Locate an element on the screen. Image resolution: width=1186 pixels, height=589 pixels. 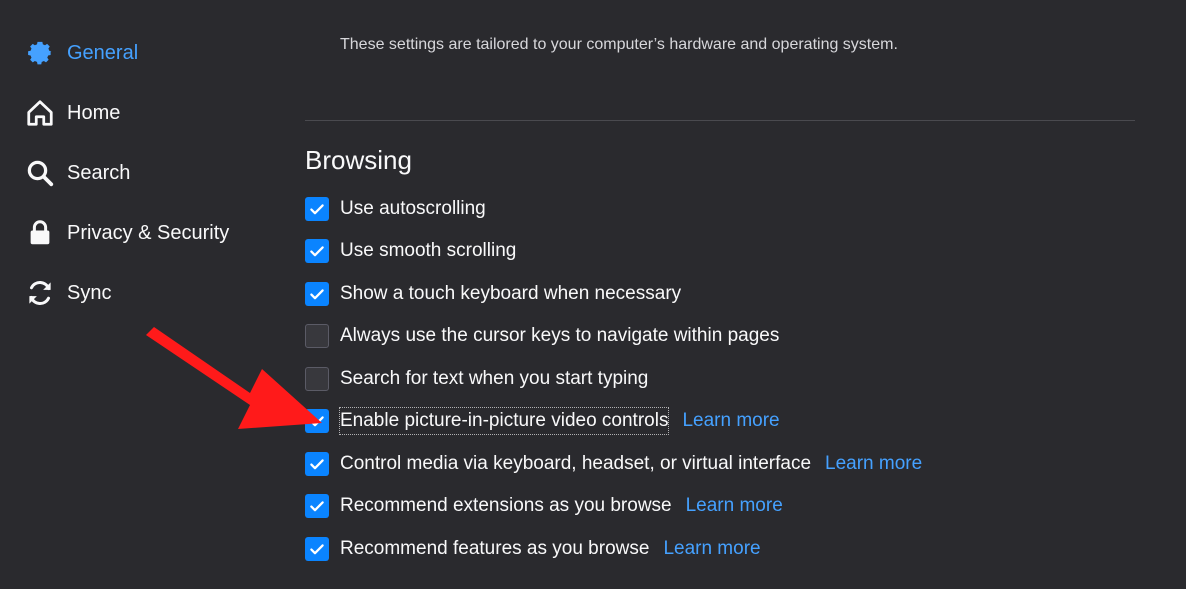
option-row: Search for text when you start typing is located at coordinates (476, 379).